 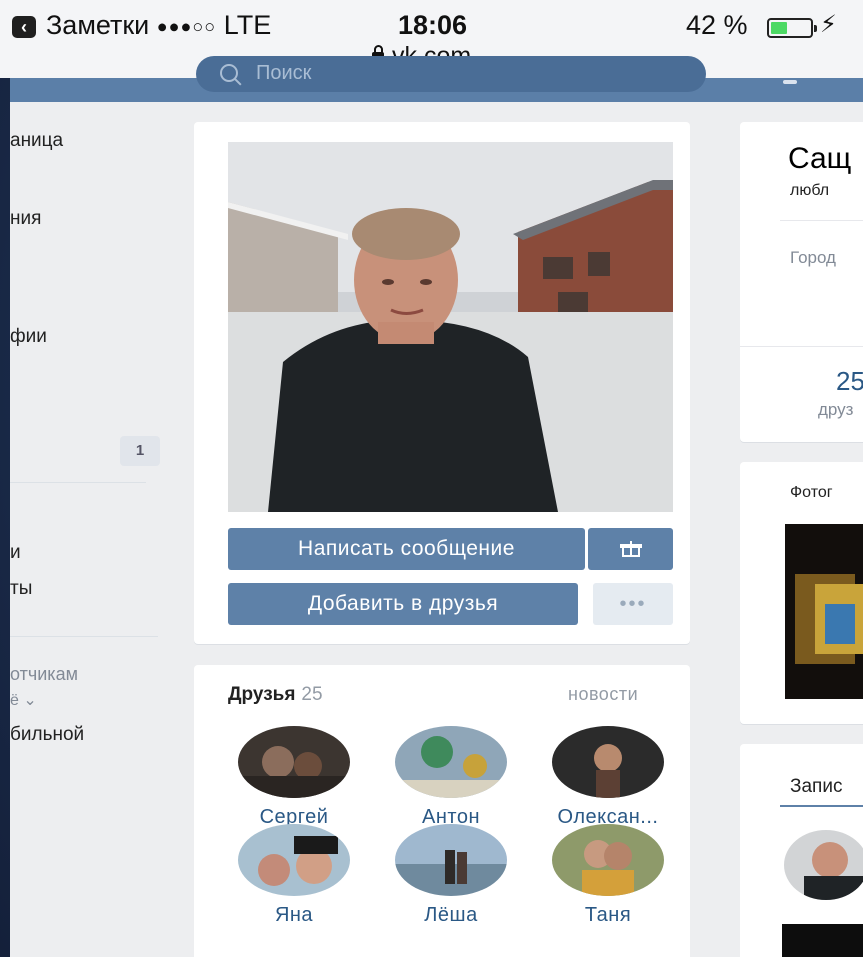 I want to click on sidebar-item-messages: ния, so click(x=25, y=219).